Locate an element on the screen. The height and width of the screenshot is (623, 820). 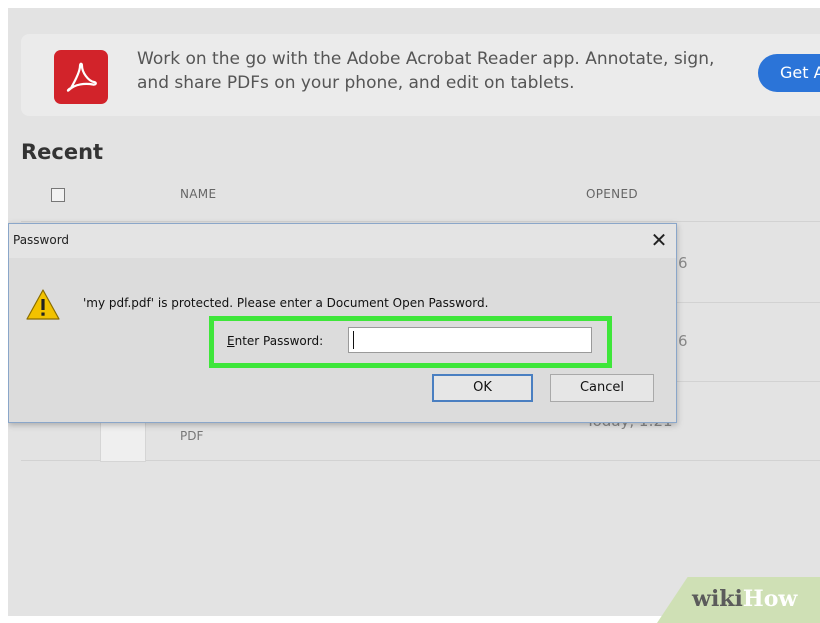
cancel-button: Cancel is located at coordinates (602, 388).